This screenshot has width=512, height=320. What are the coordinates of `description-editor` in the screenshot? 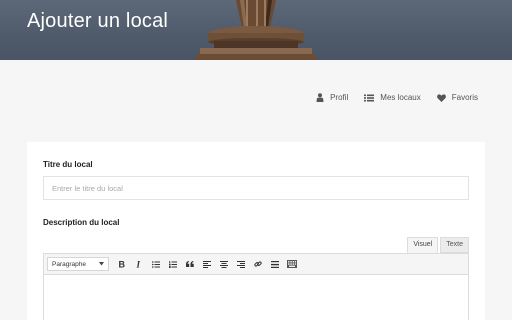 It's located at (256, 297).